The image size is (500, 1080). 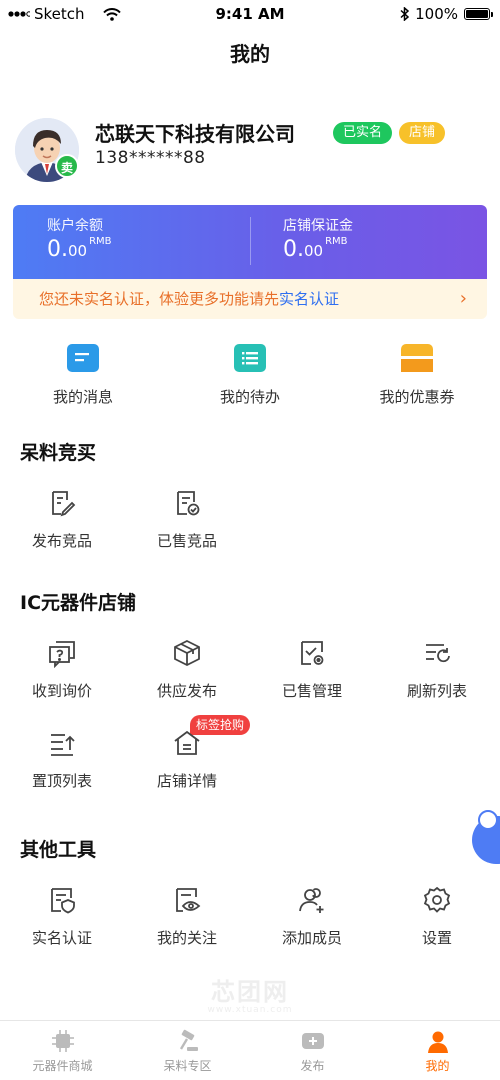 I want to click on quick-label: 我的优惠券, so click(x=417, y=397).